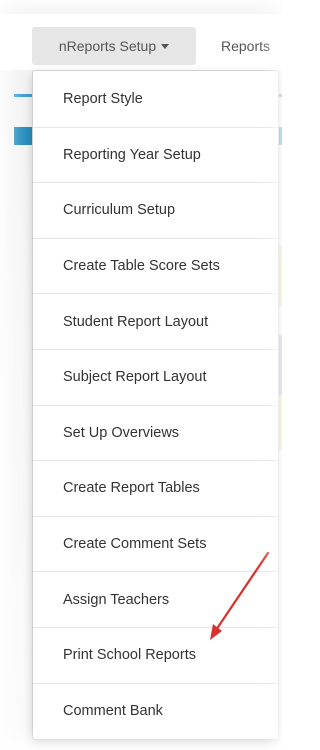  Describe the element at coordinates (107, 46) in the screenshot. I see `nreports-setup-label: nReports Setup` at that location.